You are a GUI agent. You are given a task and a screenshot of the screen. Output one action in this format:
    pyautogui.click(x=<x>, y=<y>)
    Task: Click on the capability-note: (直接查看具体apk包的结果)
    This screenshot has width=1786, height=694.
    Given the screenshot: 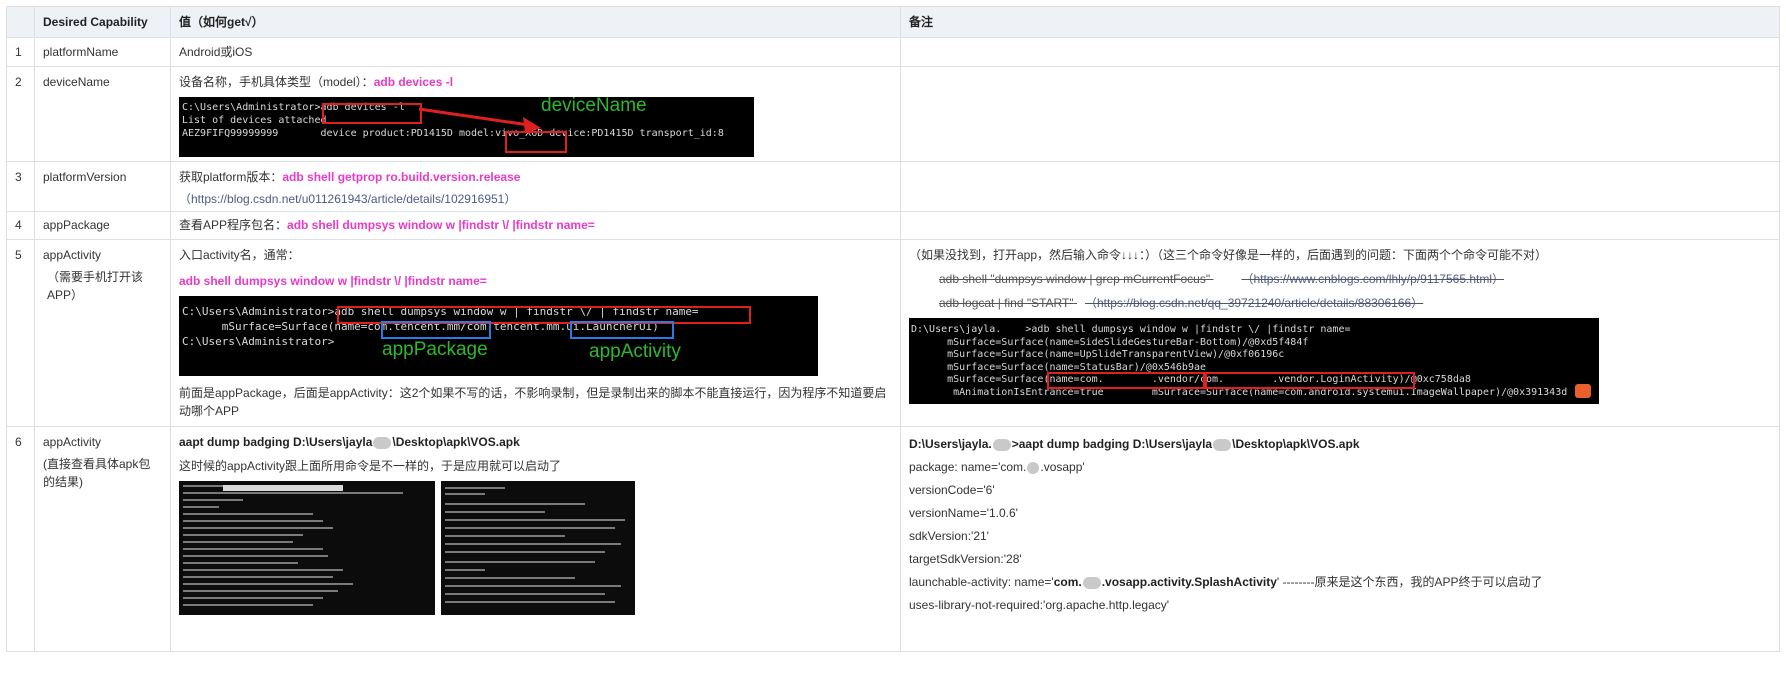 What is the action you would take?
    pyautogui.click(x=97, y=473)
    